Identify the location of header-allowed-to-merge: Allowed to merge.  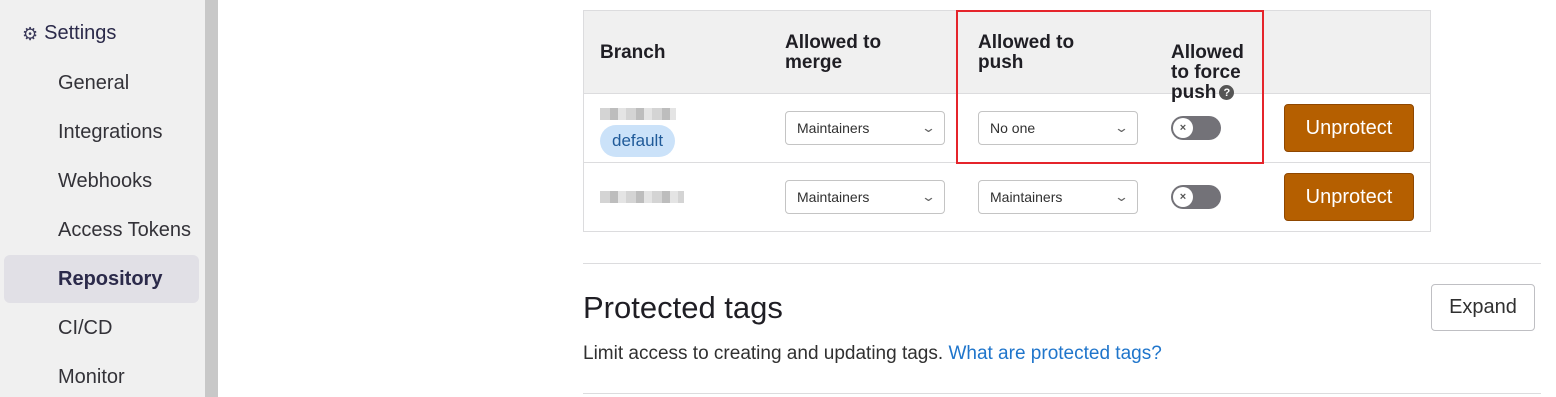
(833, 52).